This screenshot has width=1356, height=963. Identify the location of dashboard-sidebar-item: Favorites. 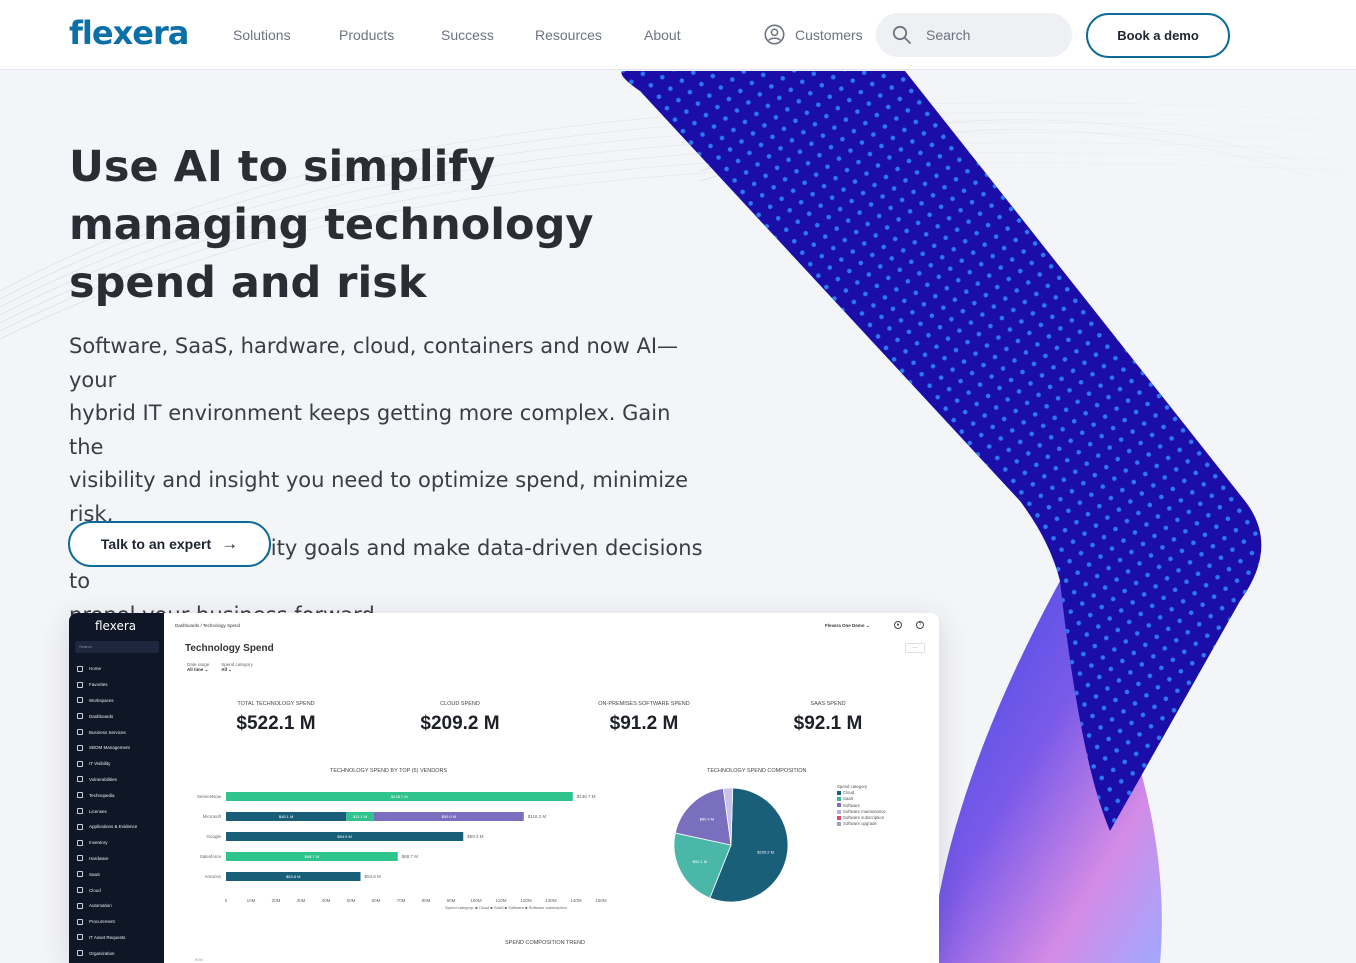
(119, 685).